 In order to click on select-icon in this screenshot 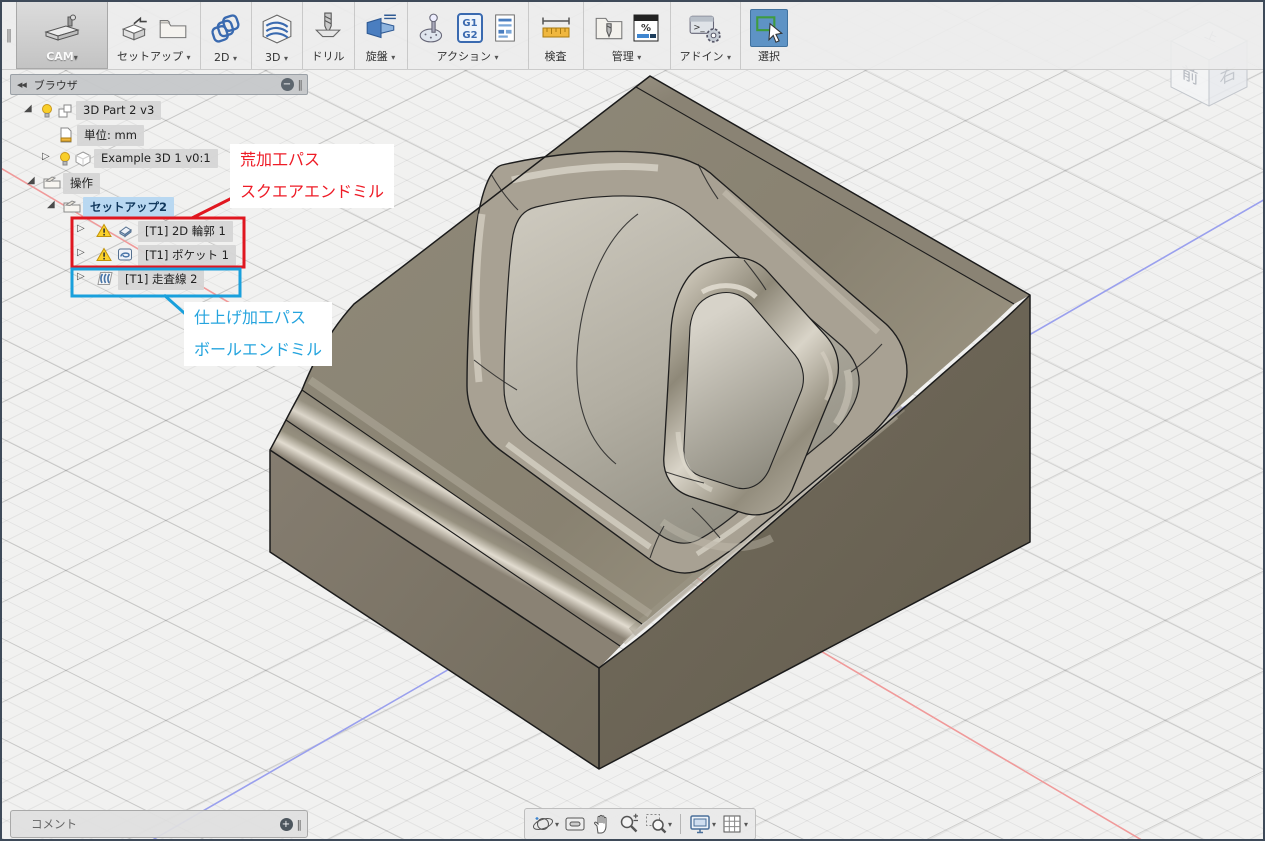, I will do `click(770, 29)`.